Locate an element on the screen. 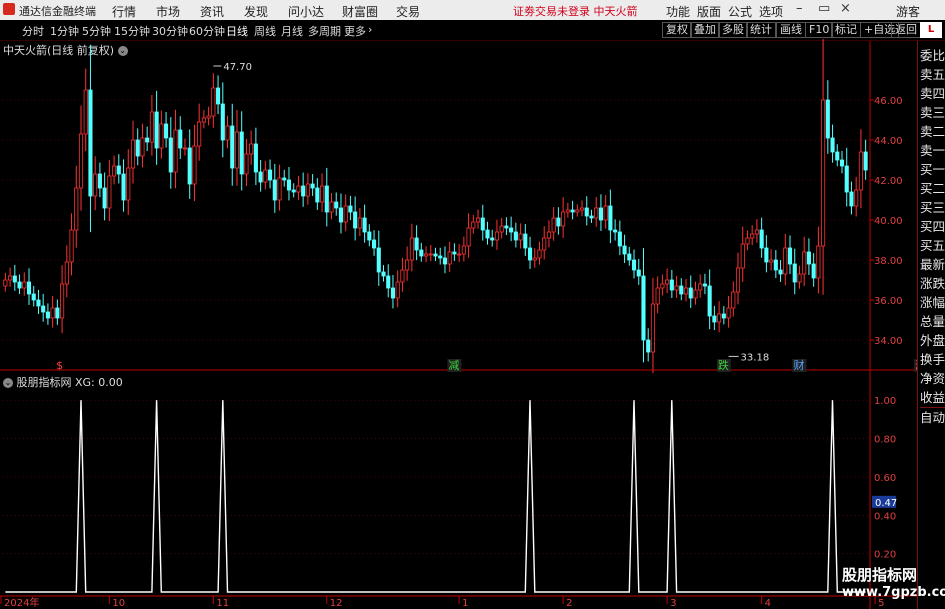 This screenshot has width=945, height=609. sidebar-item: 涨幅 is located at coordinates (932, 302).